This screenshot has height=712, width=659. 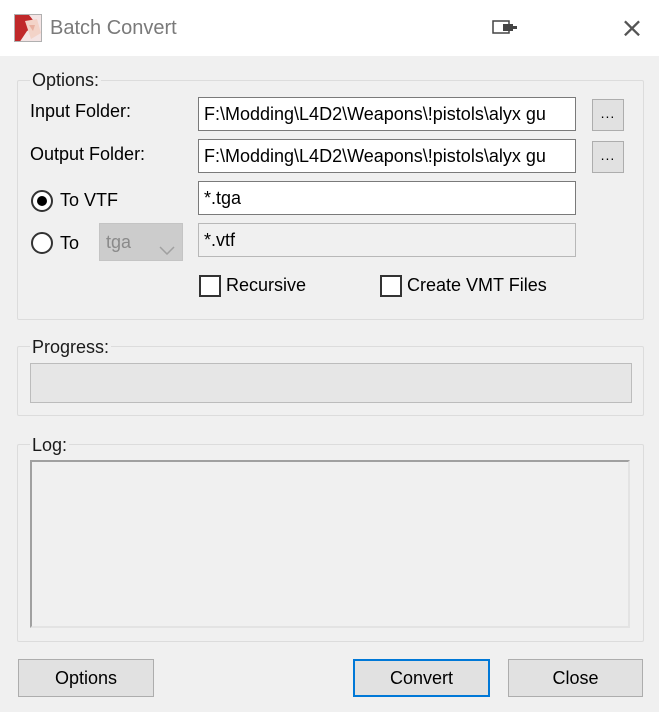 What do you see at coordinates (50, 445) in the screenshot?
I see `log-group-label: Log:` at bounding box center [50, 445].